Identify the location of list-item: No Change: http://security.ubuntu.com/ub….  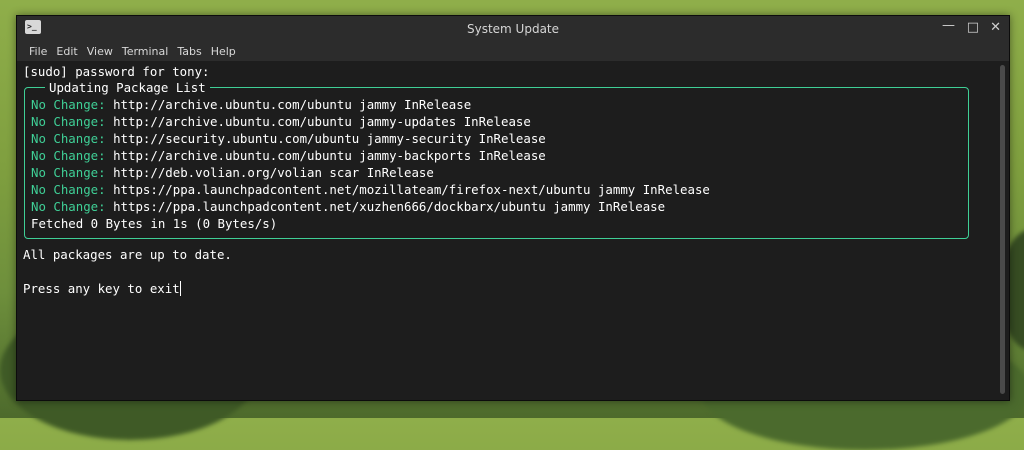
(288, 138).